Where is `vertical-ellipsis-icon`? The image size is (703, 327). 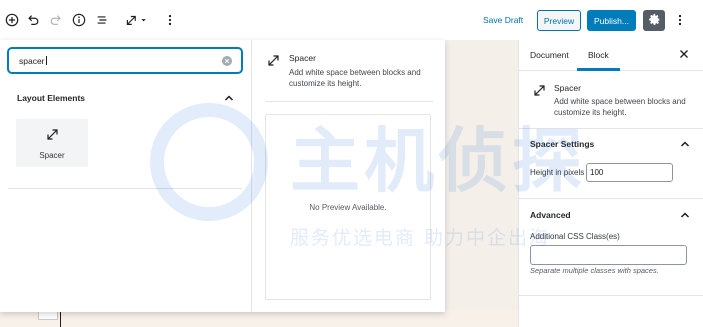
vertical-ellipsis-icon is located at coordinates (170, 20).